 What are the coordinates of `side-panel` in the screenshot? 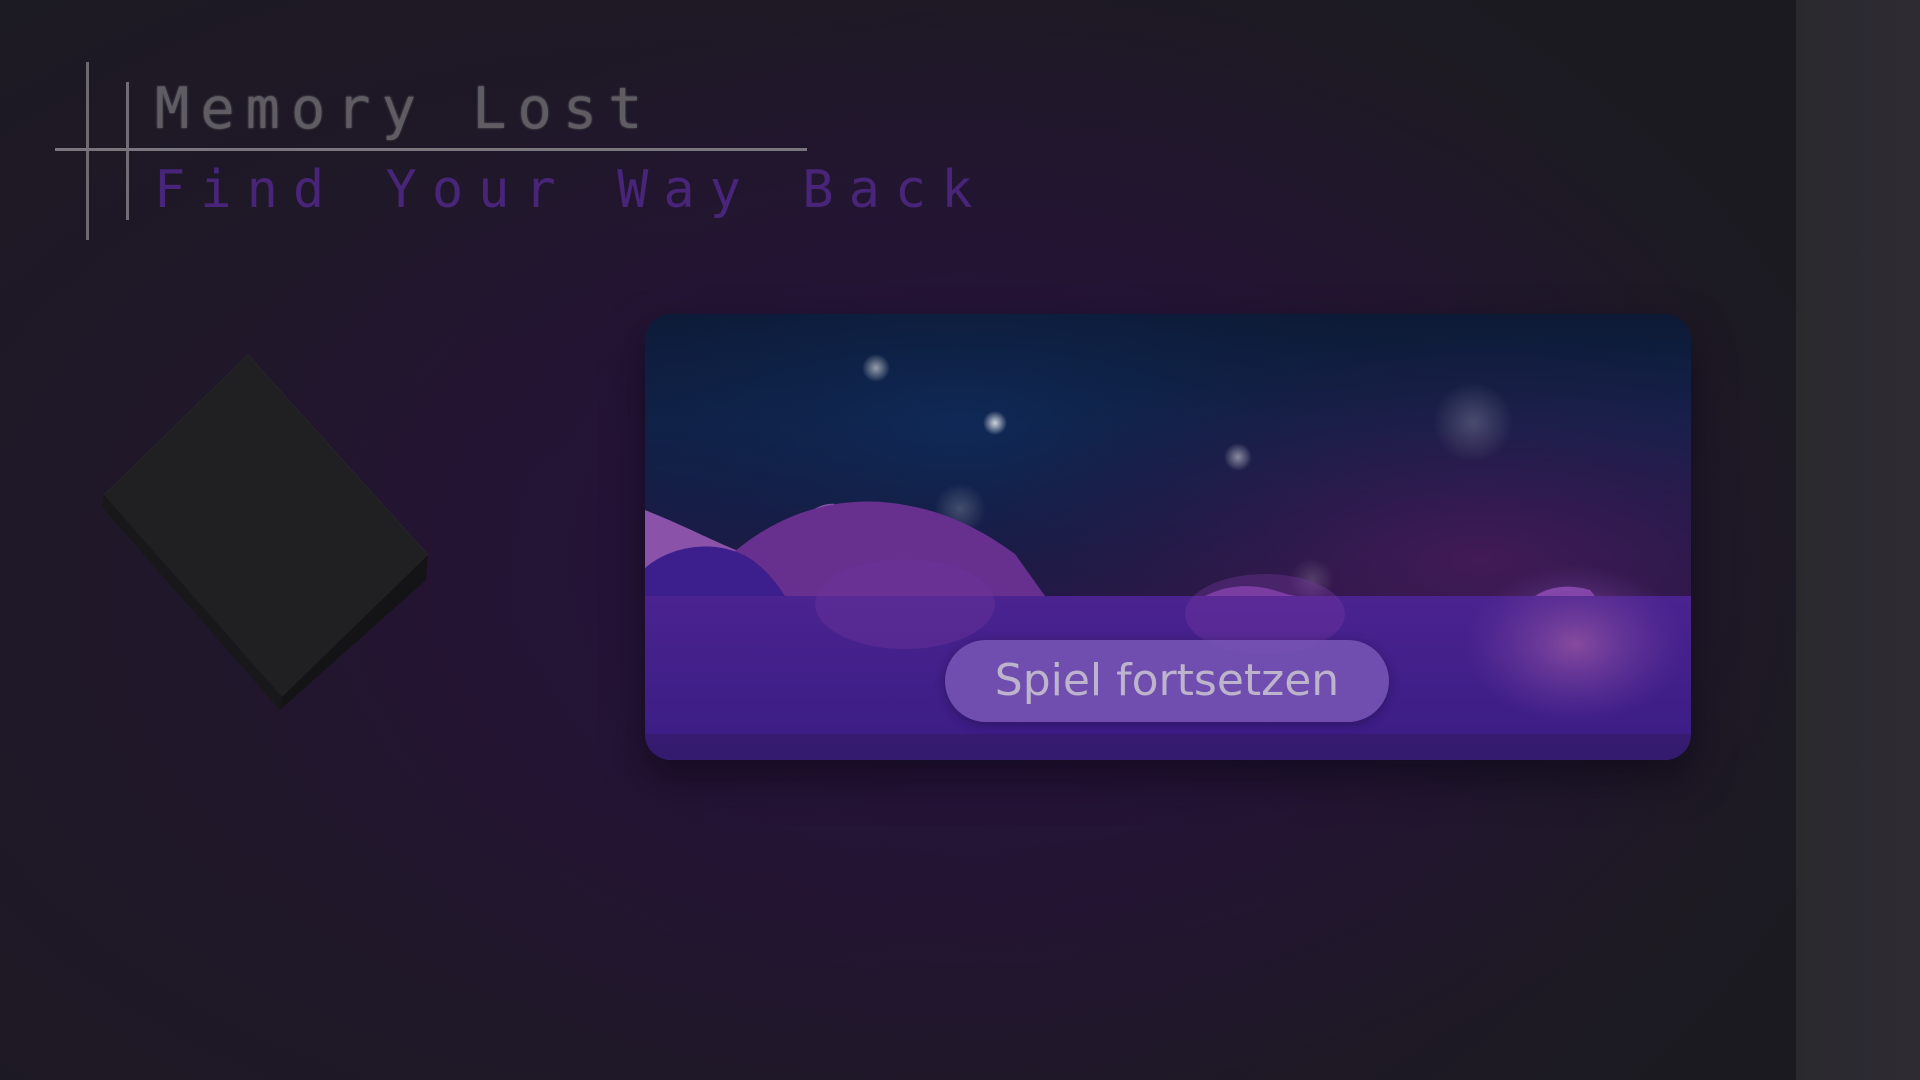 It's located at (1858, 540).